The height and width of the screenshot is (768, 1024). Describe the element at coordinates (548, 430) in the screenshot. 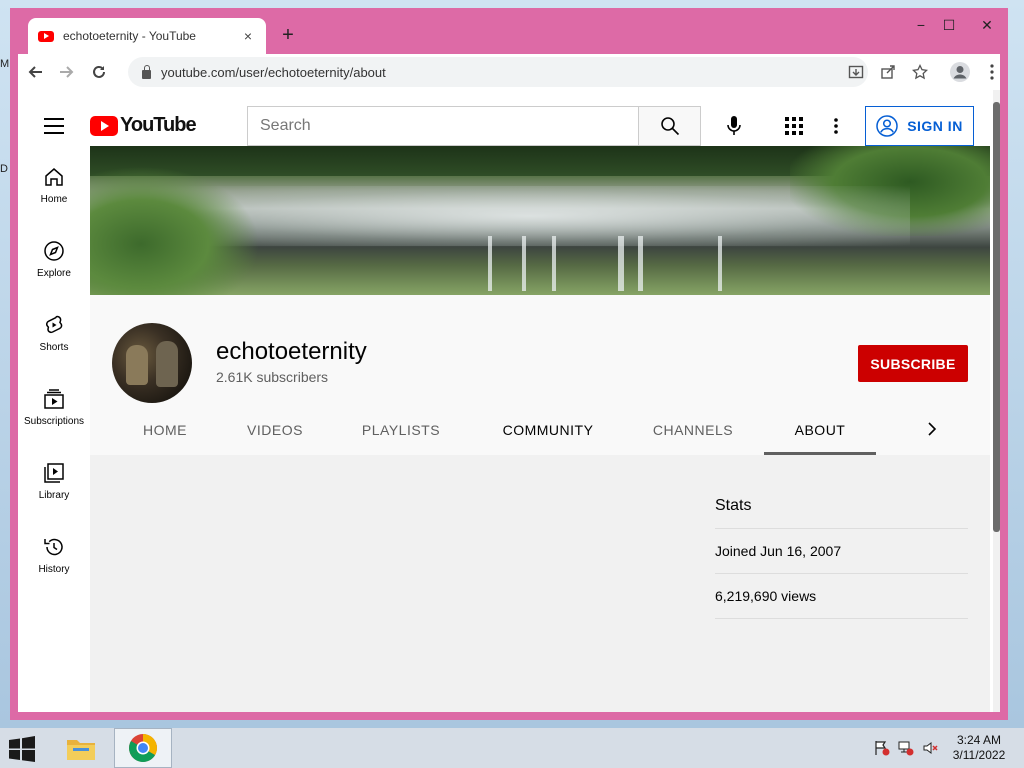

I see `tab-community: COMMUNITY` at that location.